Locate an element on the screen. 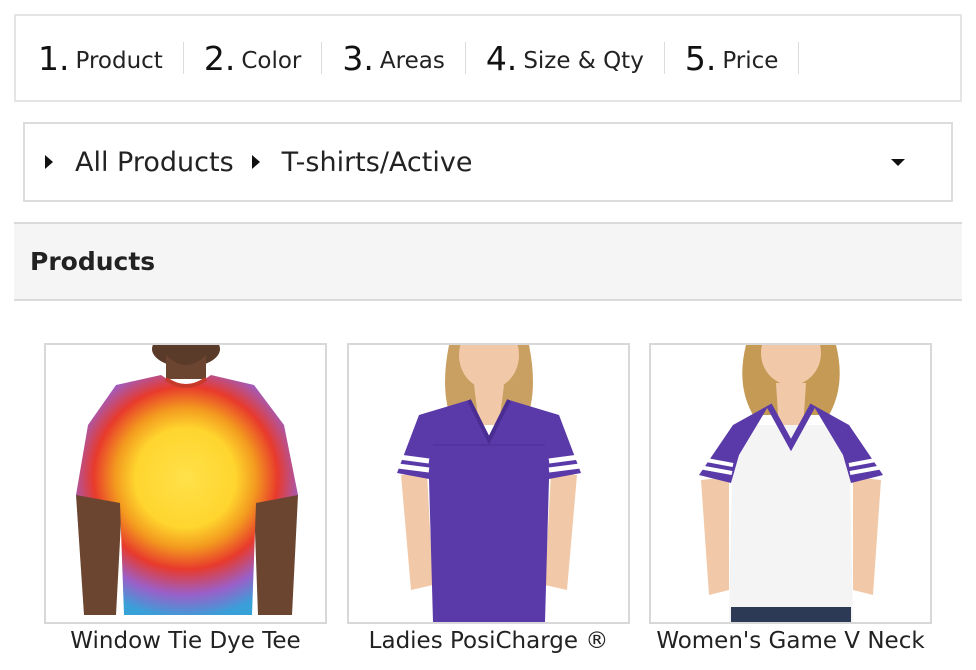 The height and width of the screenshot is (670, 976). step-product: 1. Product is located at coordinates (111, 58).